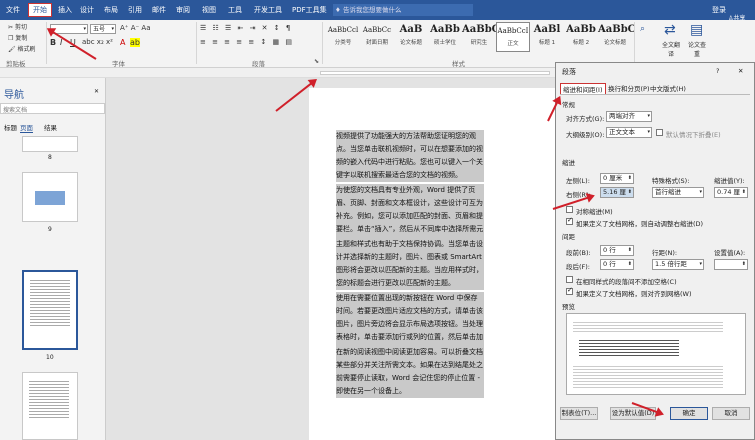  I want to click on strikethrough-button: abc x₂ x², so click(97, 42).